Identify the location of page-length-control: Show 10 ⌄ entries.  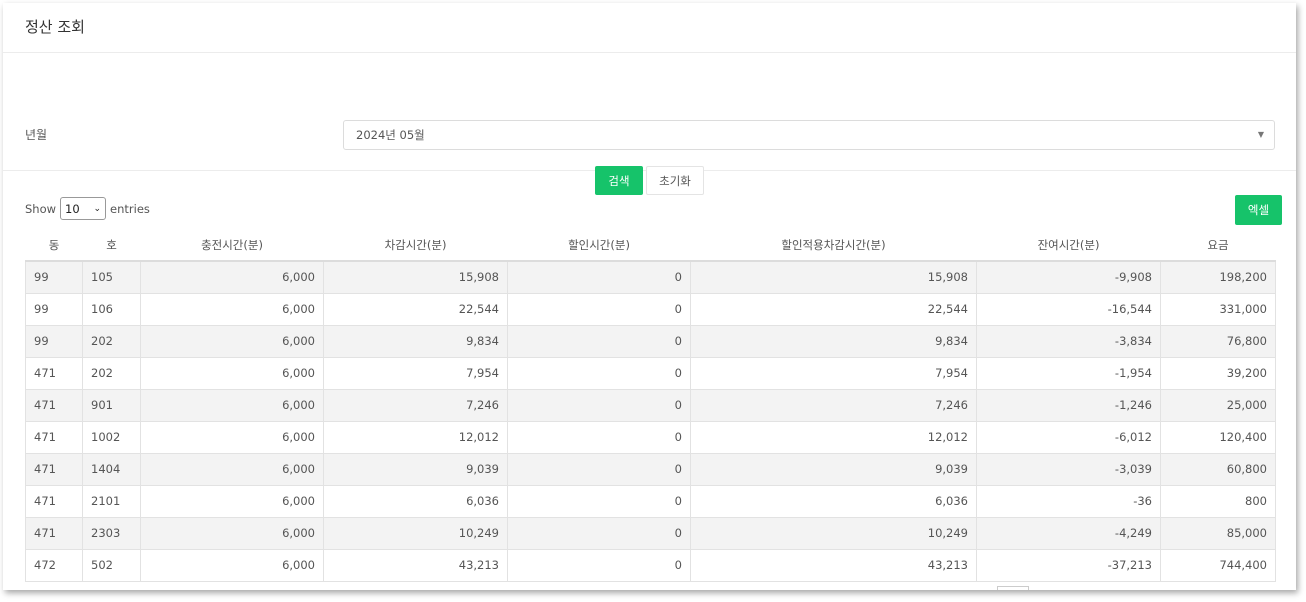
(87, 208).